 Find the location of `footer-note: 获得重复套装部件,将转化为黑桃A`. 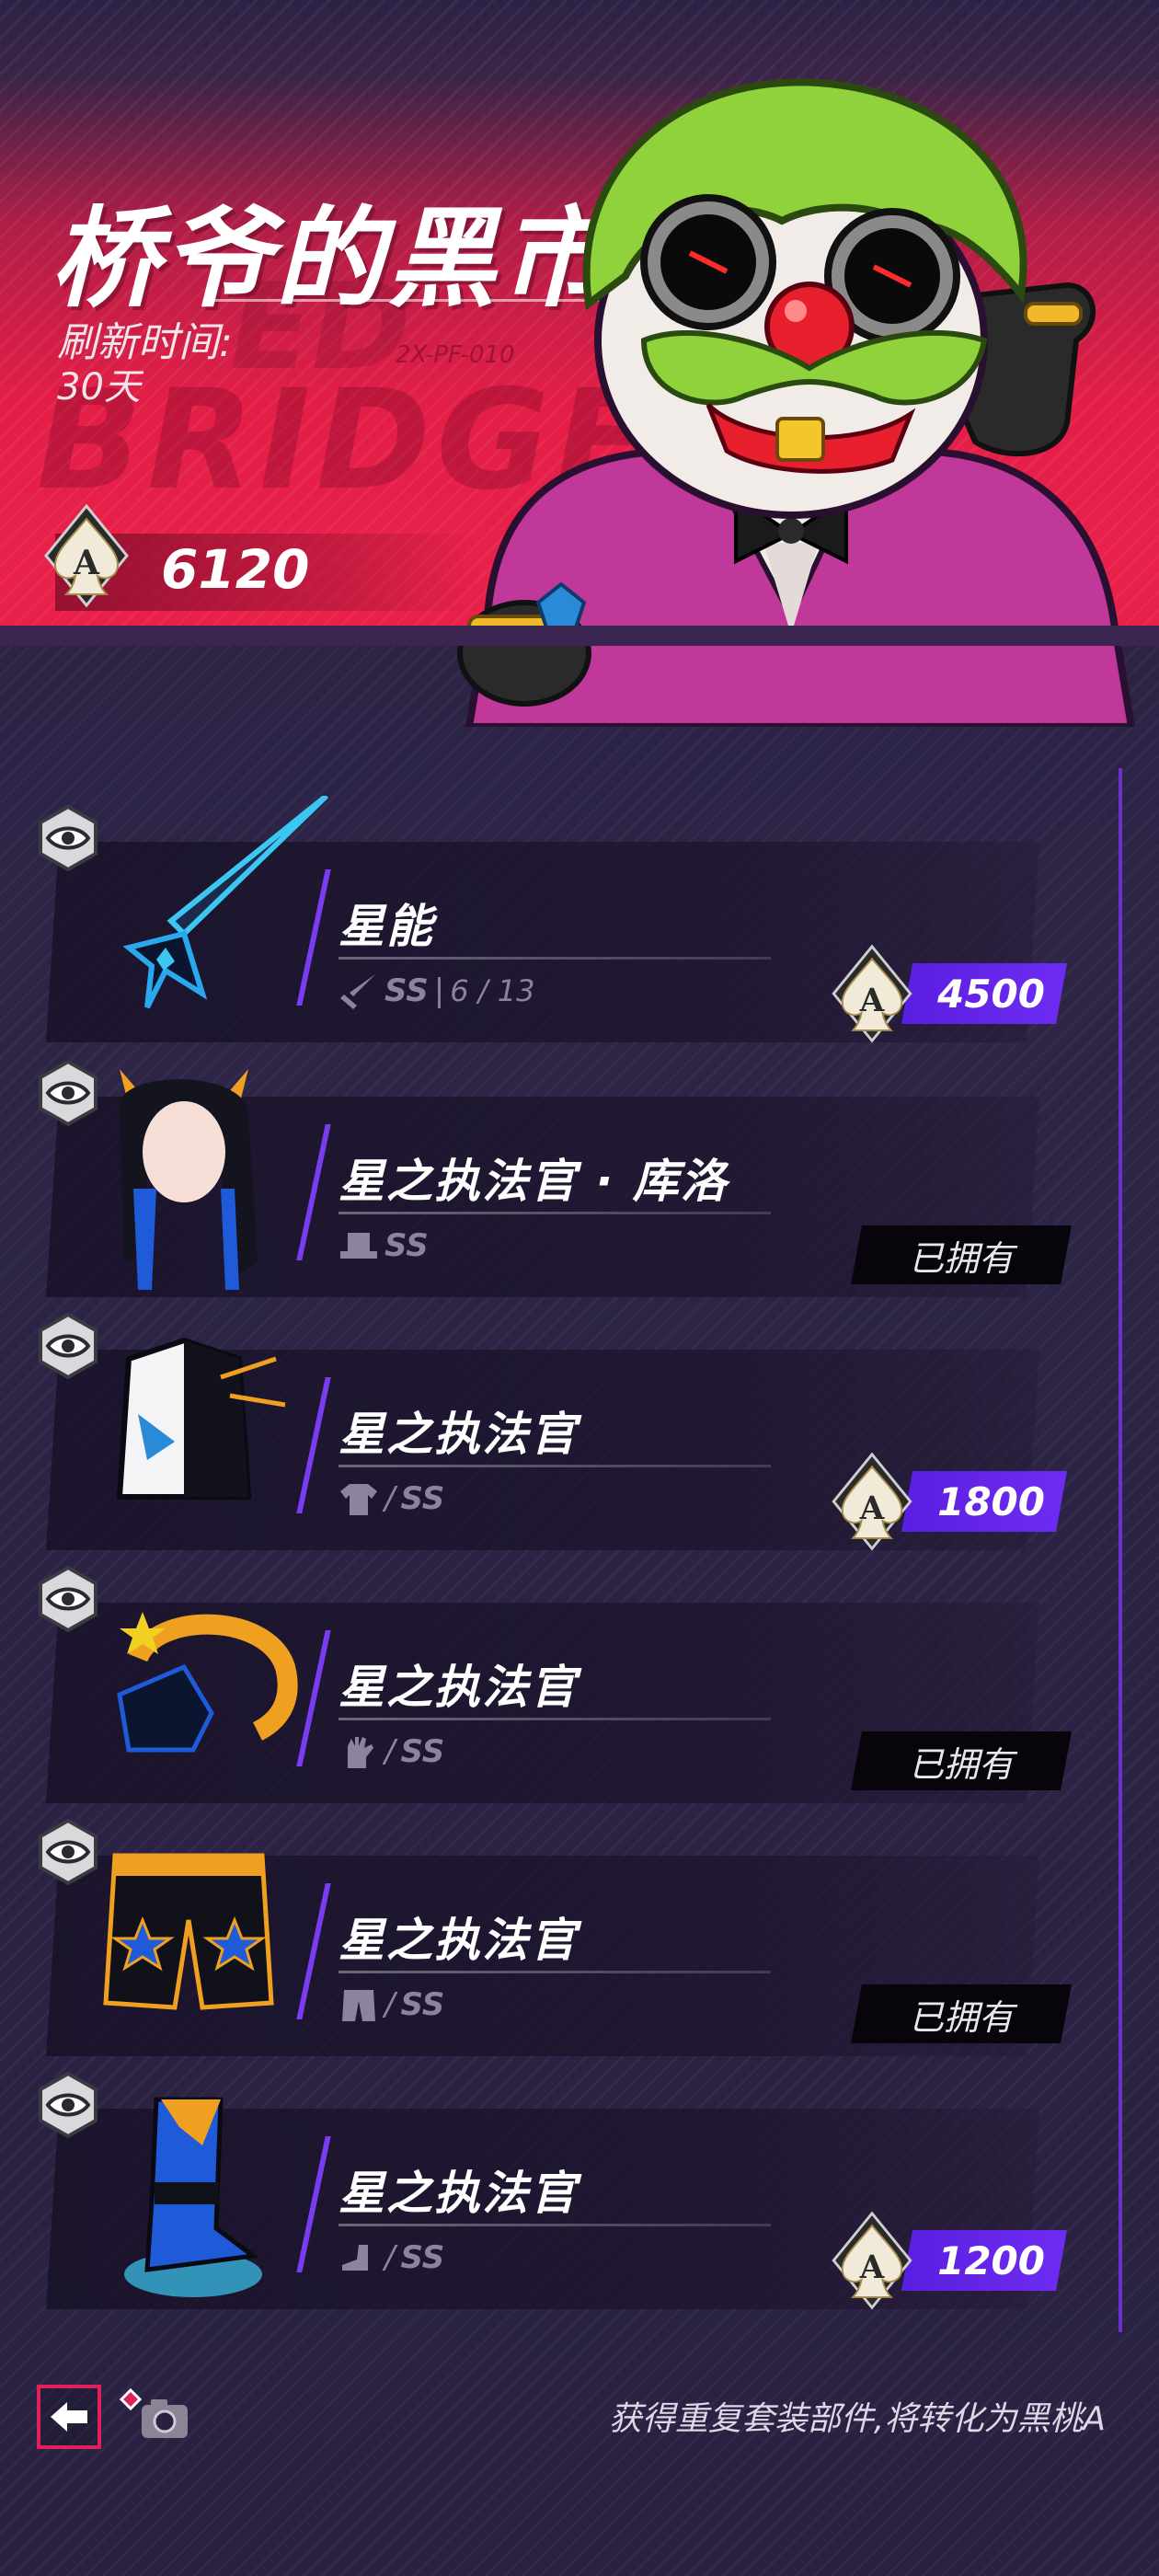

footer-note: 获得重复套装部件,将转化为黑桃A is located at coordinates (857, 2419).